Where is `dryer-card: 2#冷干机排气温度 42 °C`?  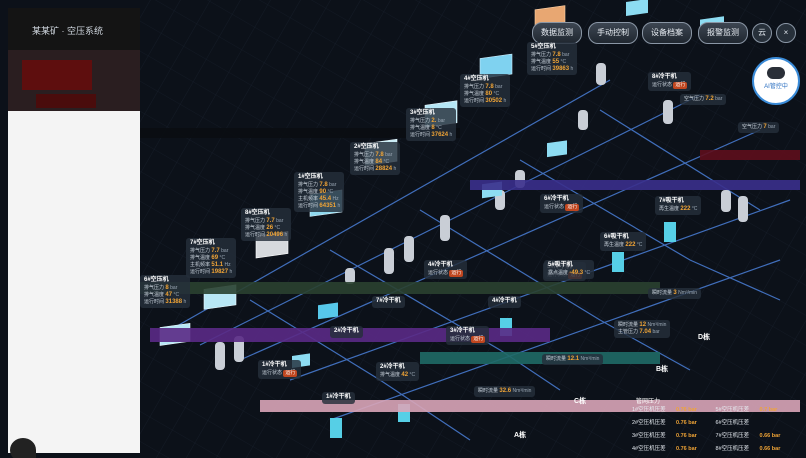 dryer-card: 2#冷干机排气温度 42 °C is located at coordinates (398, 371).